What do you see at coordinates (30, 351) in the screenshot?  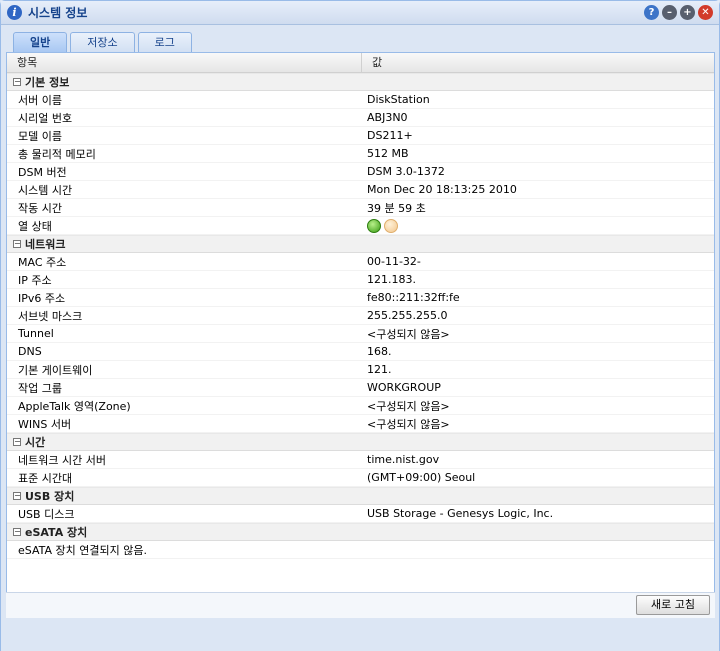 I see `row-key: DNS` at bounding box center [30, 351].